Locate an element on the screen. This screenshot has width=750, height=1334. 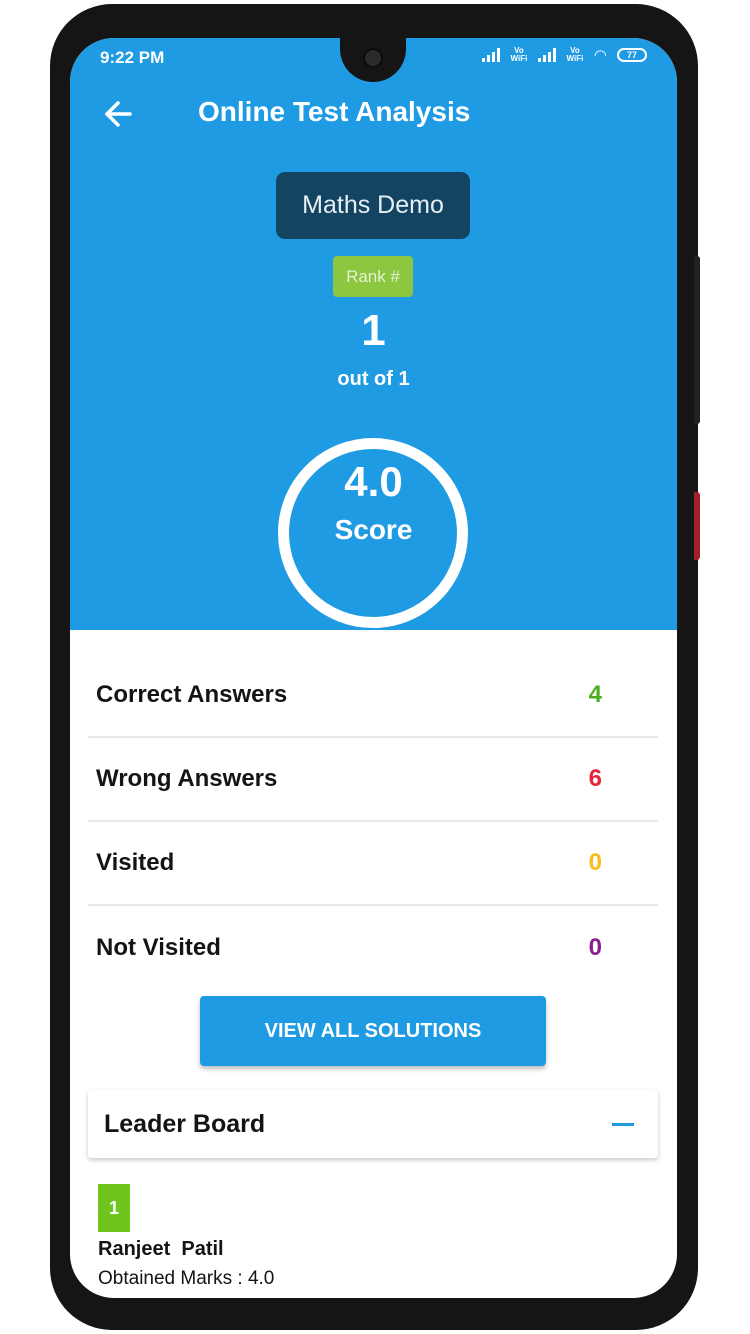
stat-label: Visited is located at coordinates (135, 862).